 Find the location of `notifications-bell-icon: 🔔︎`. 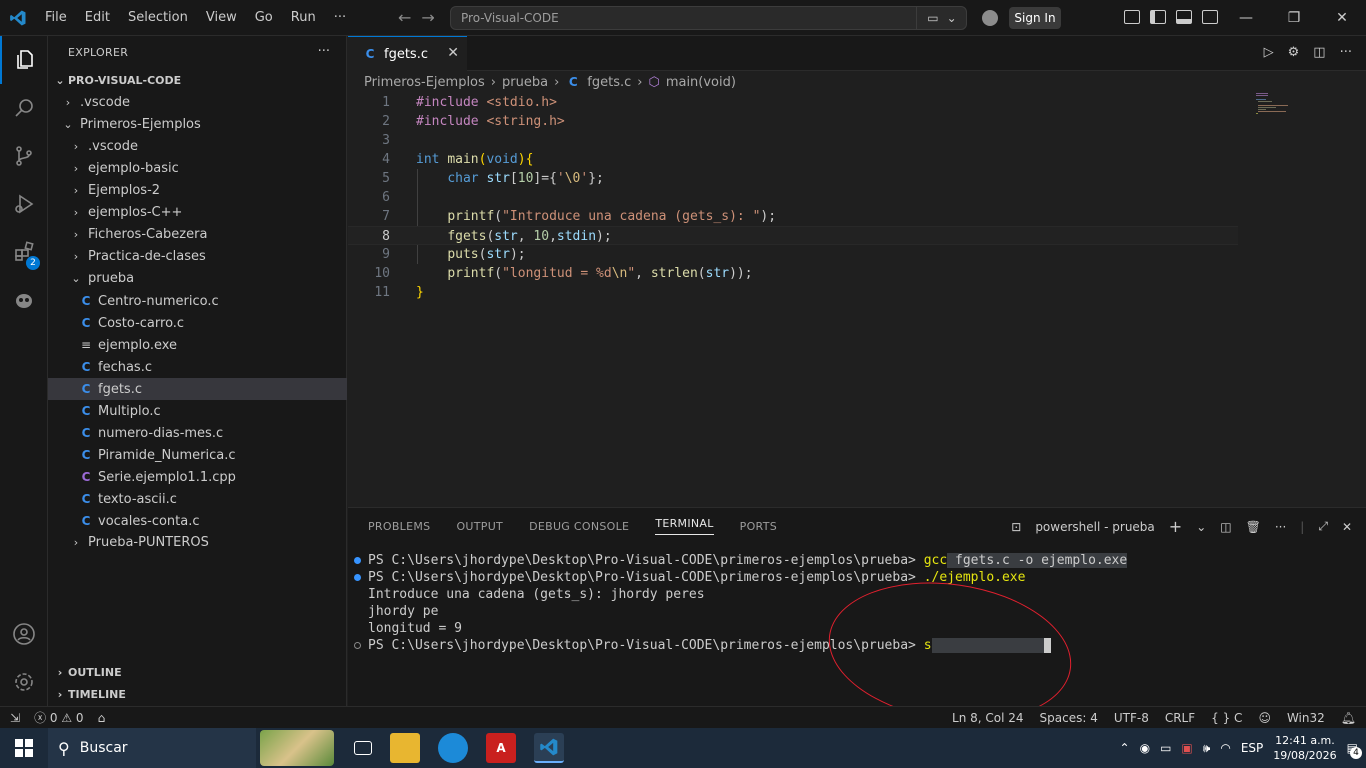

notifications-bell-icon: 🔔︎ is located at coordinates (1348, 718).